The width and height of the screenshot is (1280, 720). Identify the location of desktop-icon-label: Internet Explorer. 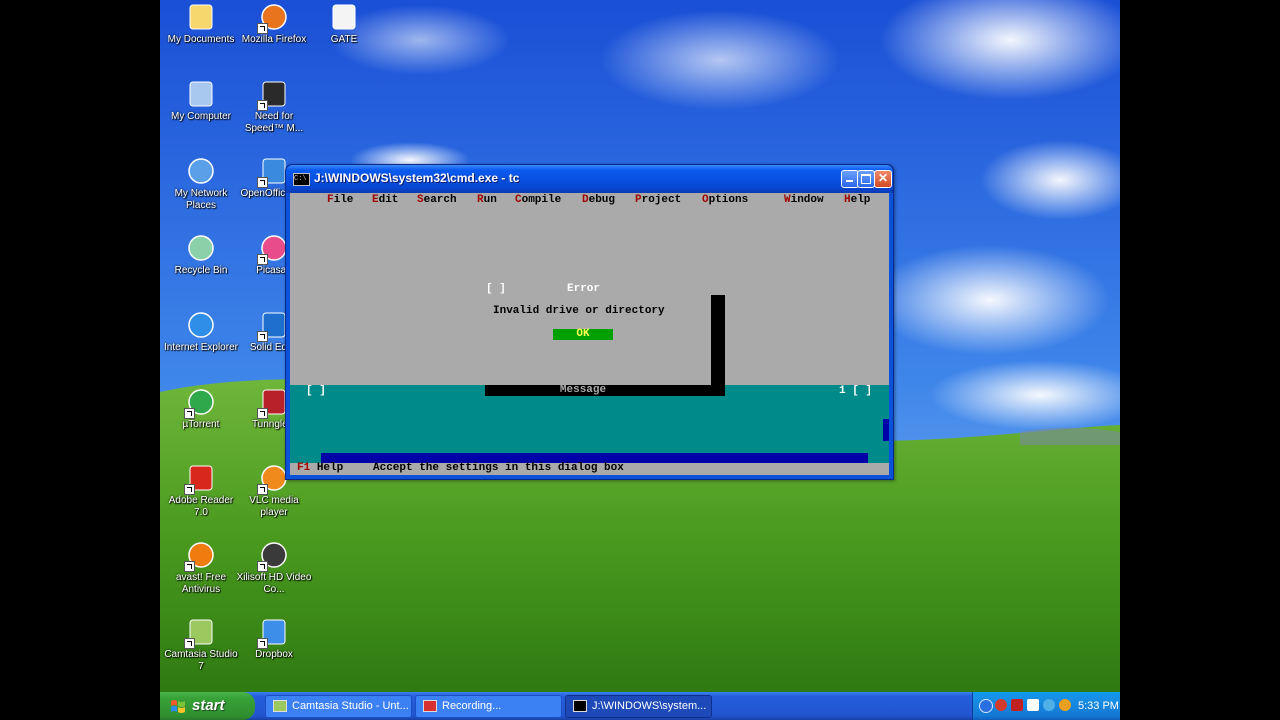
(201, 347).